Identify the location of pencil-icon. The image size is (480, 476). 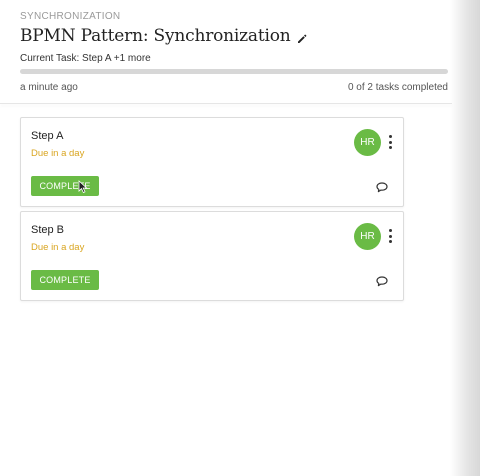
(302, 37).